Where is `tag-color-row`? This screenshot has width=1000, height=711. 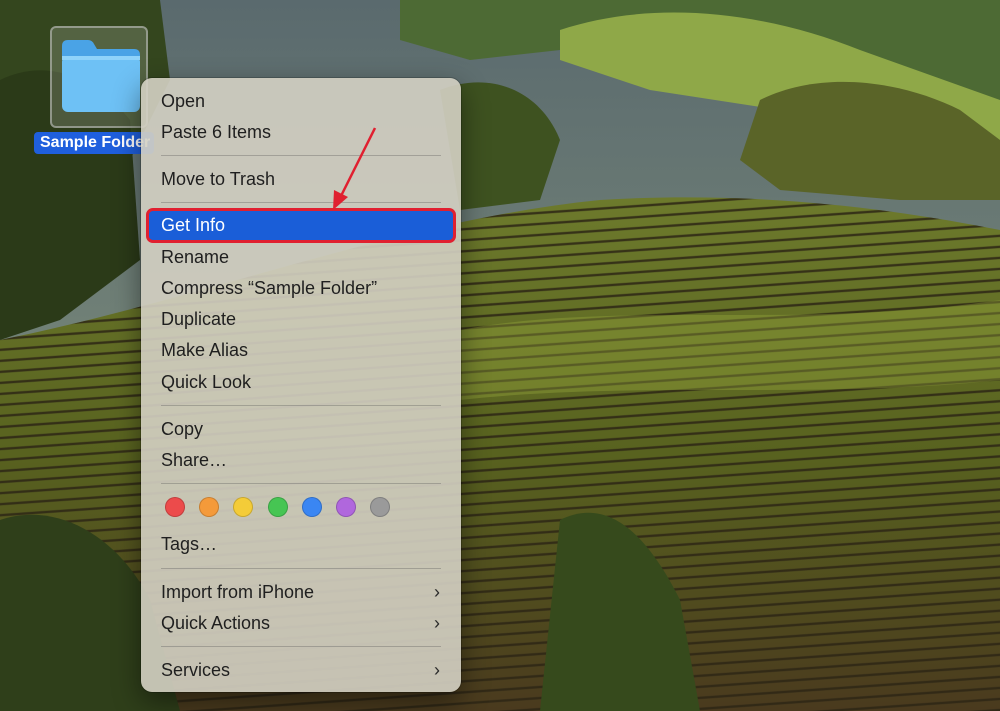
tag-color-row is located at coordinates (285, 508).